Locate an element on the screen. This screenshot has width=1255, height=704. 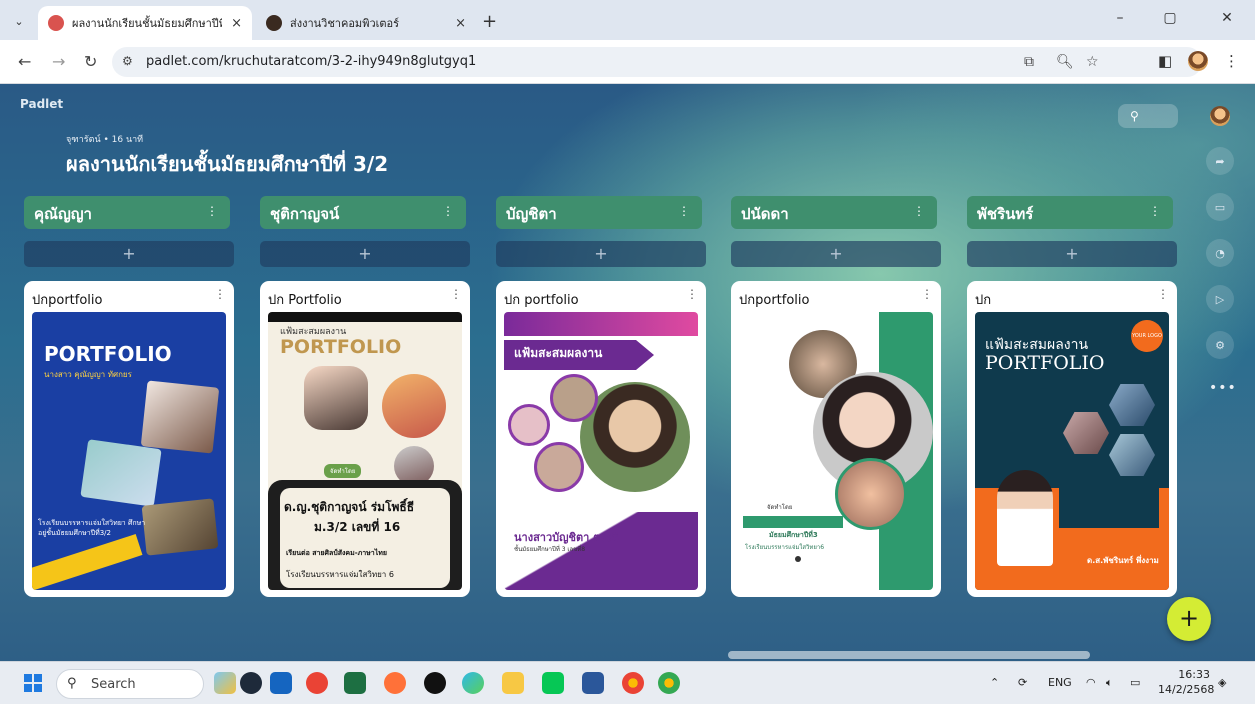
tab-search-button: ⌄ is located at coordinates (19, 21).